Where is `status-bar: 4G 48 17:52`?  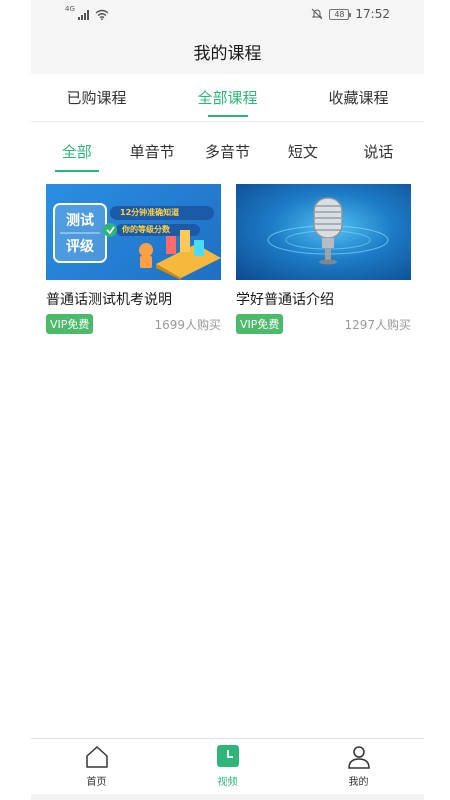
status-bar: 4G 48 17:52 is located at coordinates (227, 14).